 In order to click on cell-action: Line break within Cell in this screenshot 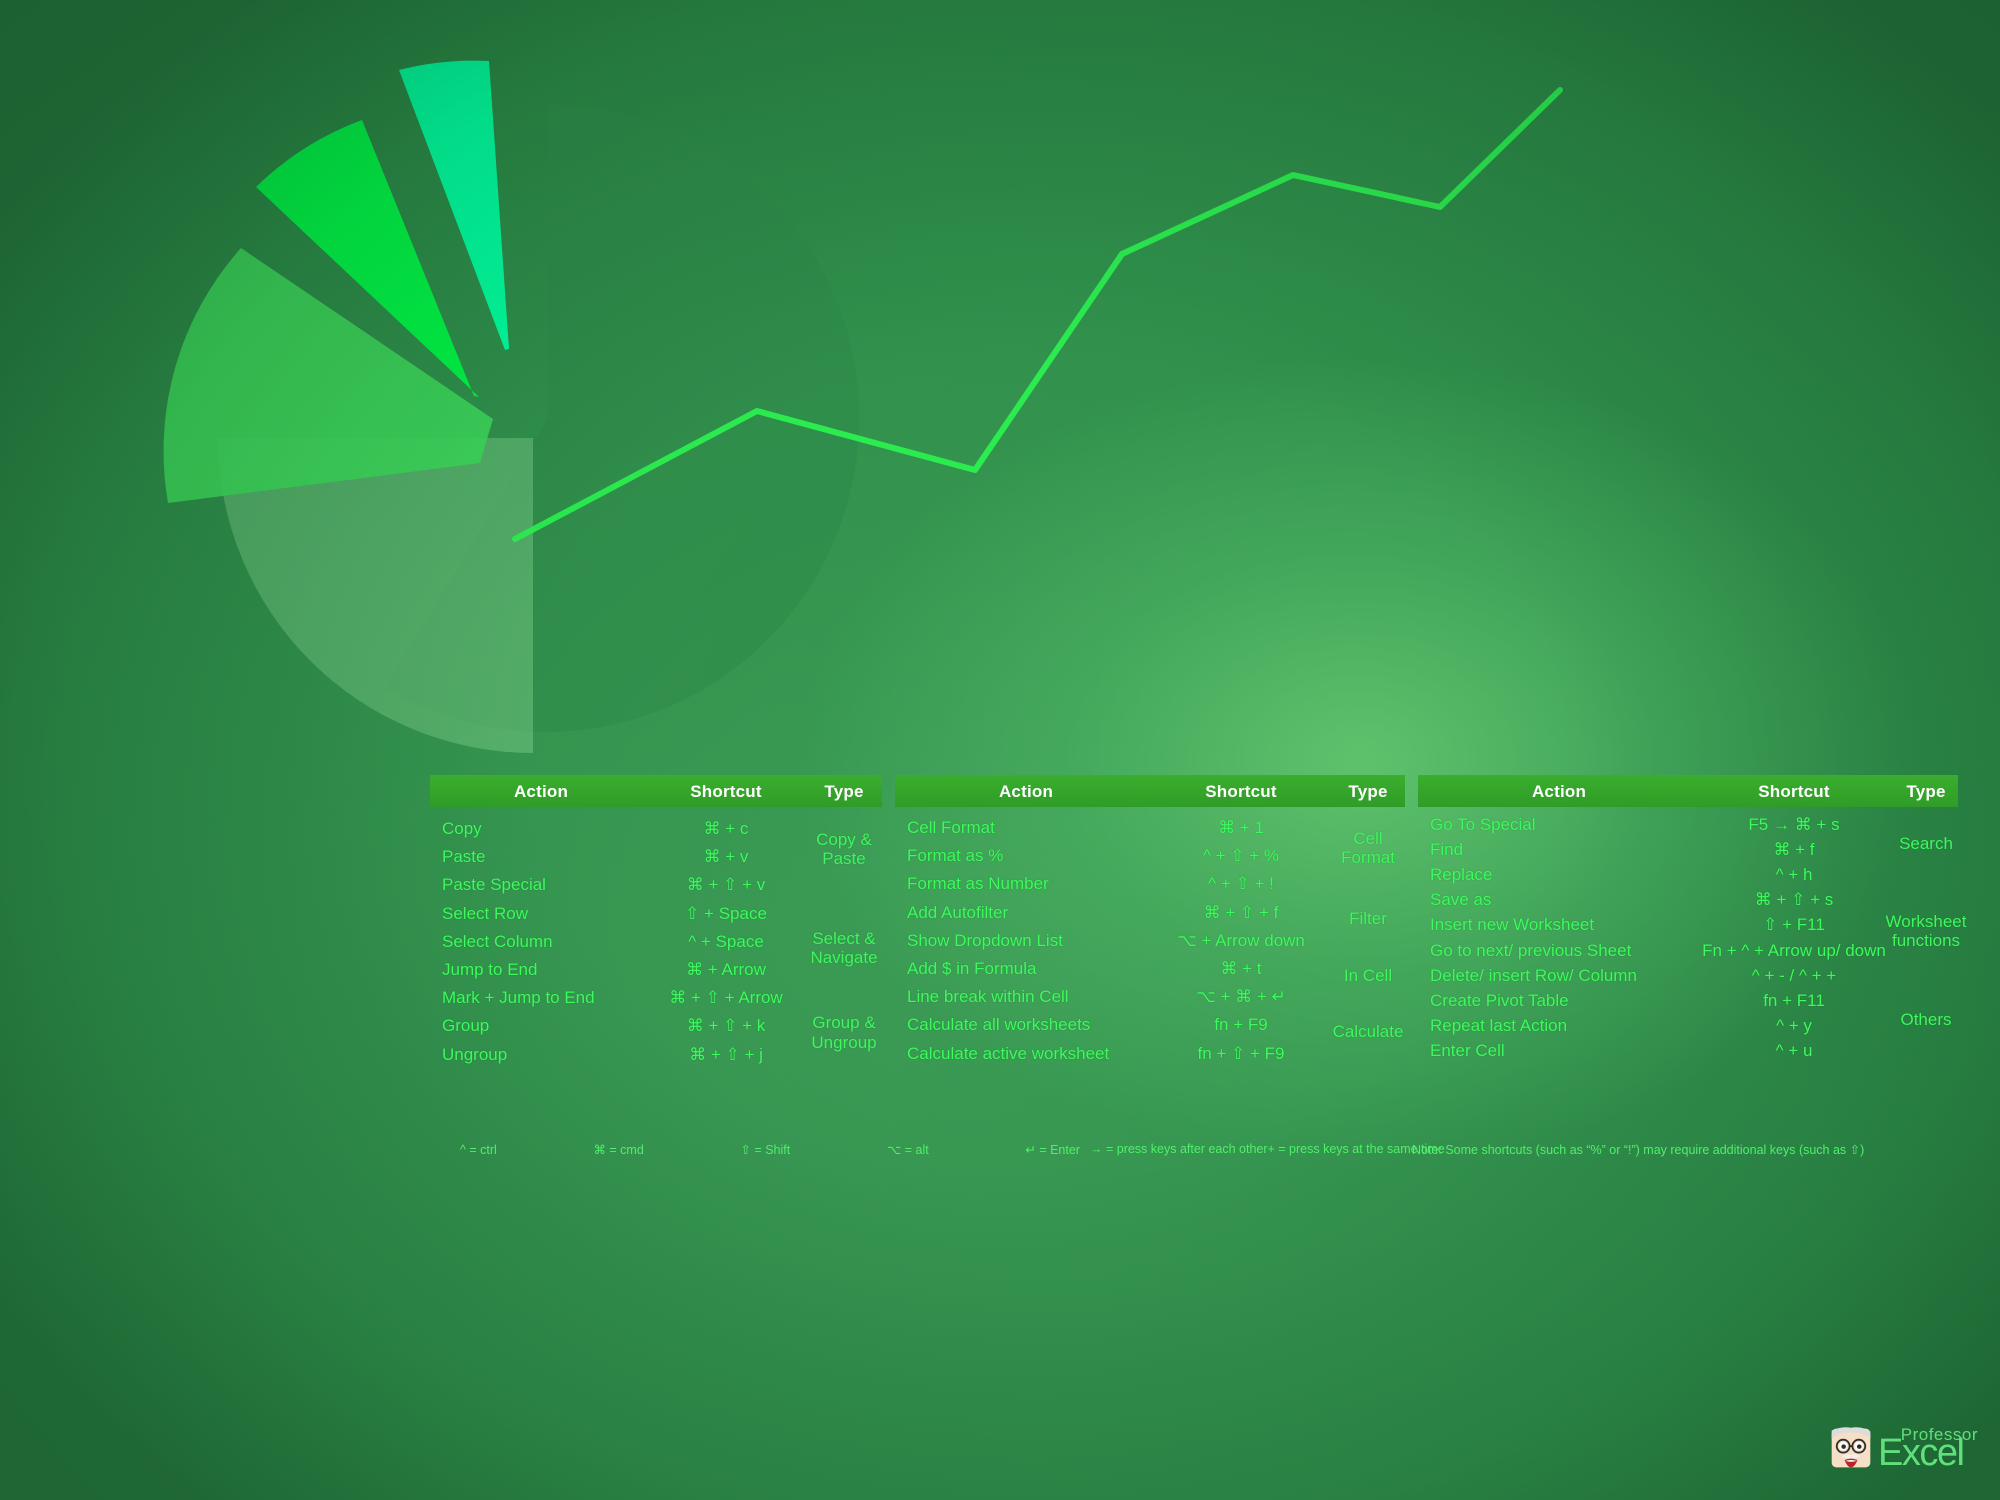, I will do `click(988, 997)`.